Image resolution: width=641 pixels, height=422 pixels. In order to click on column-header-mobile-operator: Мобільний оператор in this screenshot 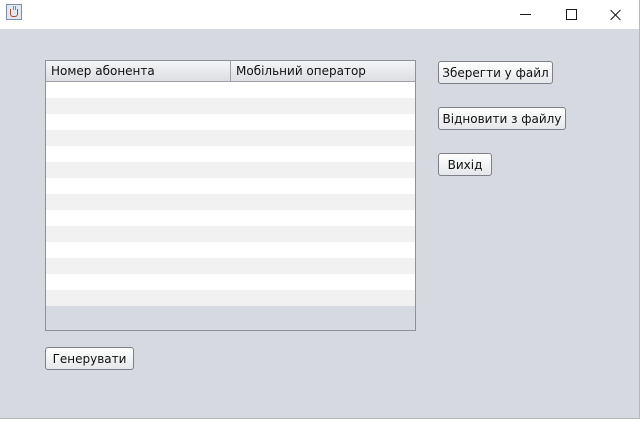, I will do `click(323, 71)`.